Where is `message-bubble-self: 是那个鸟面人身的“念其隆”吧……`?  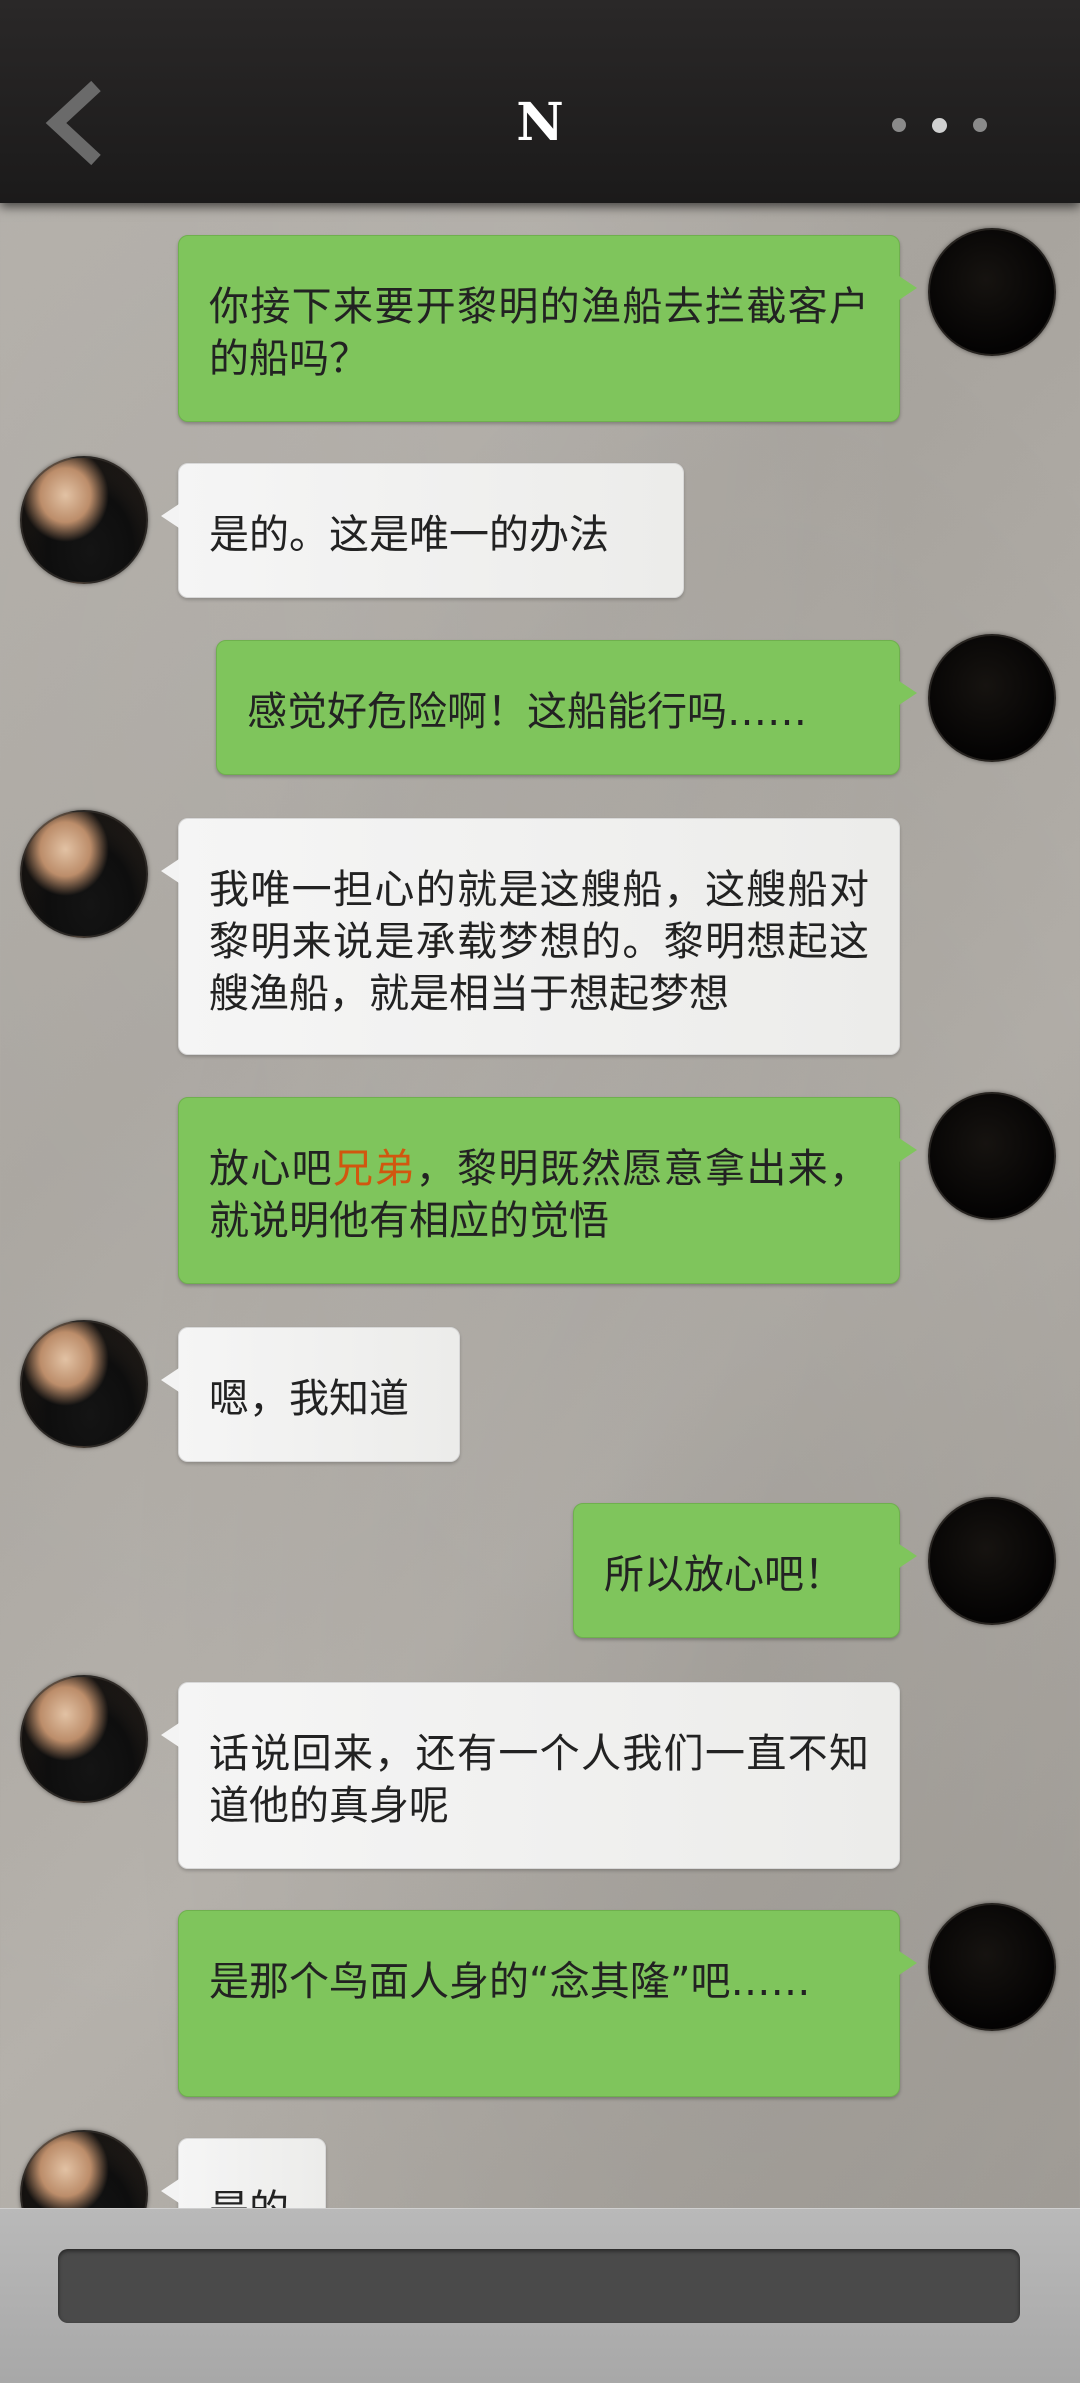 message-bubble-self: 是那个鸟面人身的“念其隆”吧…… is located at coordinates (547, 2003).